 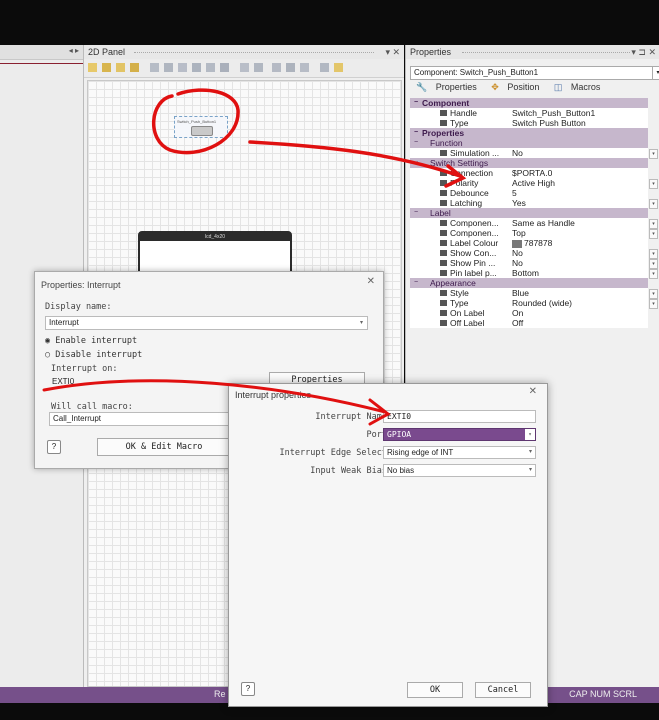 What do you see at coordinates (455, 176) in the screenshot?
I see `annotation-arrowhead` at bounding box center [455, 176].